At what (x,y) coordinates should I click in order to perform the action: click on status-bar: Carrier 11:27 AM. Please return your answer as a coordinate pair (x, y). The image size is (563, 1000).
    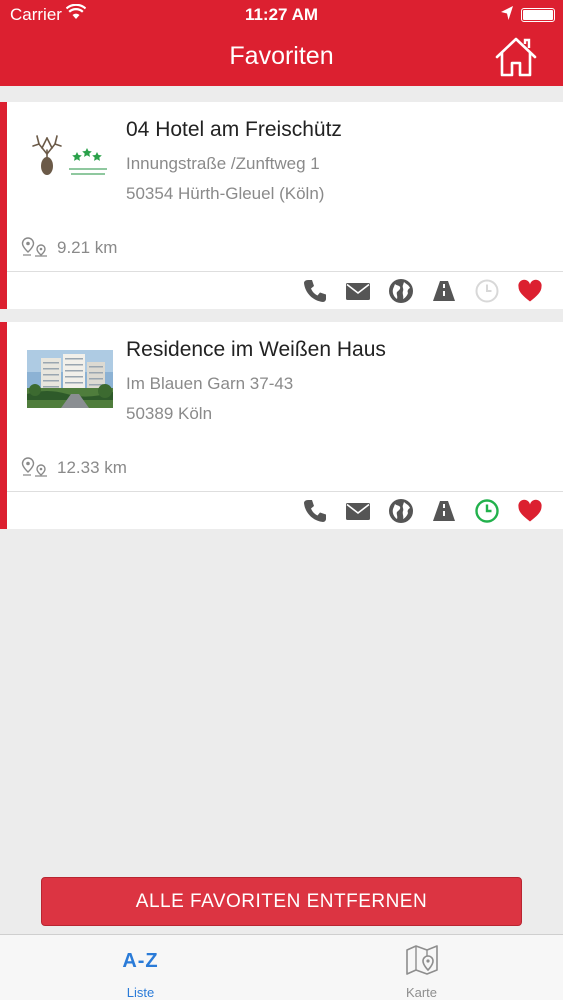
    Looking at the image, I should click on (281, 15).